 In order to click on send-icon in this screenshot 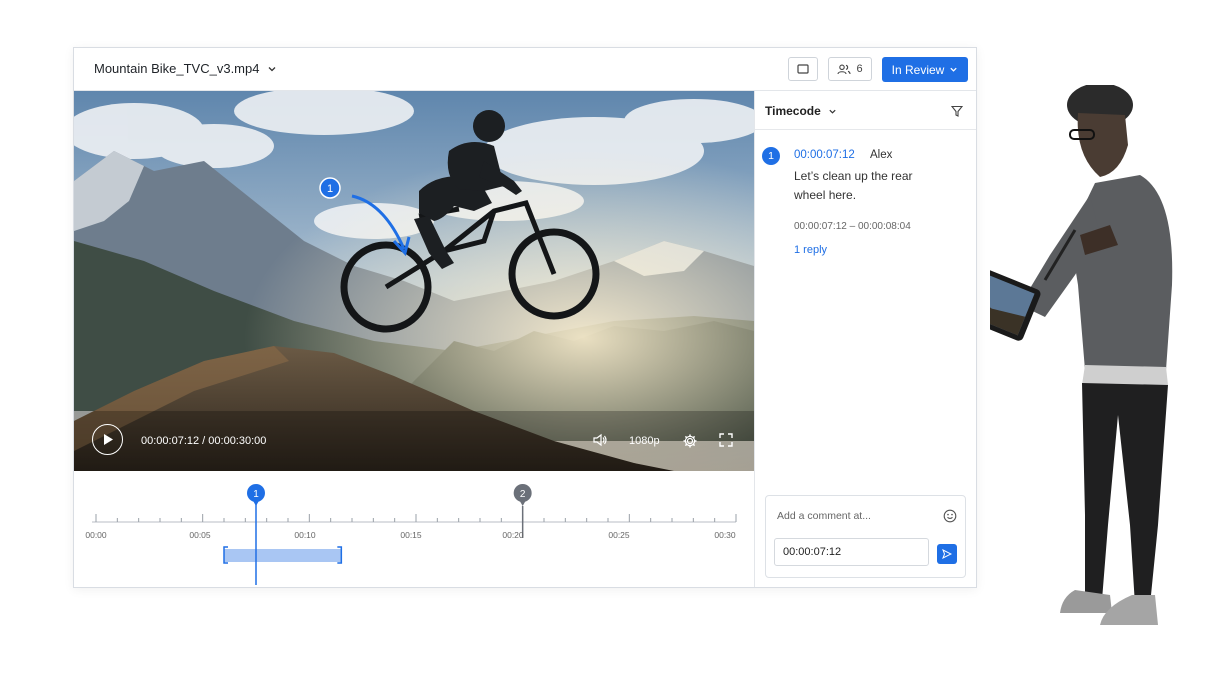, I will do `click(947, 554)`.